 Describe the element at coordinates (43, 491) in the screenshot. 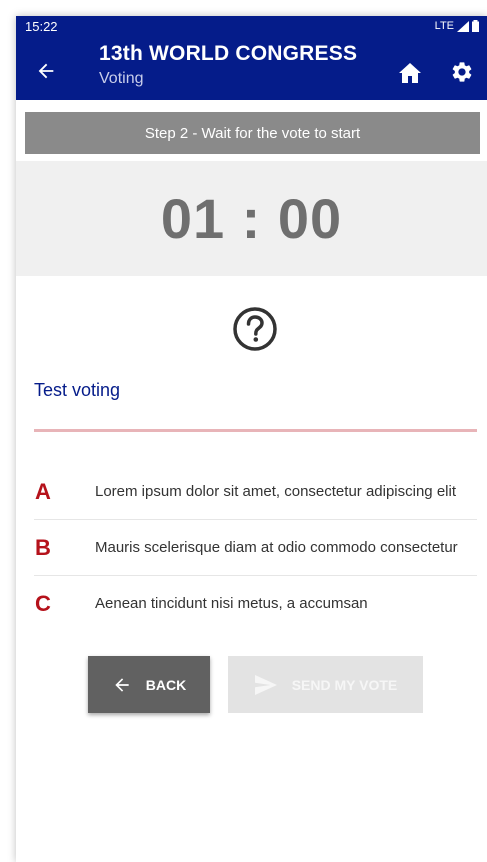

I see `option-letter: A` at that location.